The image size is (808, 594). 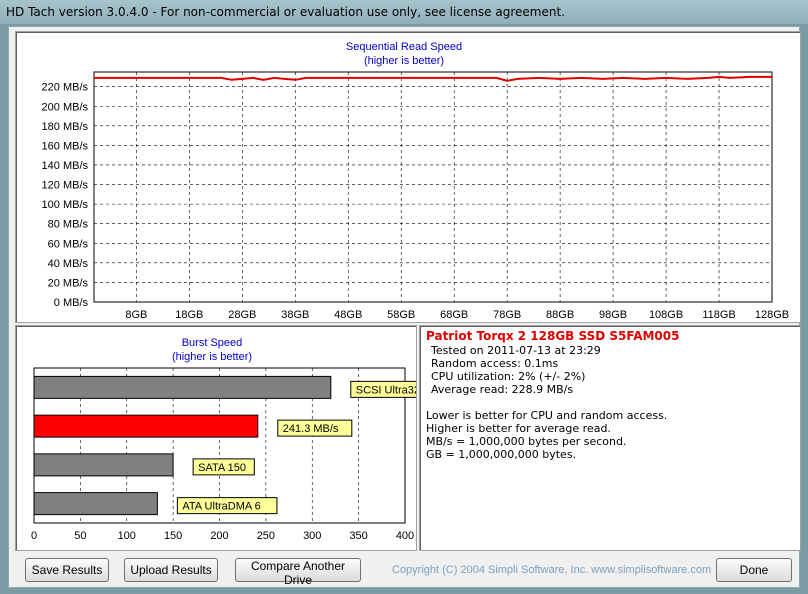 What do you see at coordinates (526, 441) in the screenshot?
I see `note-mbs: MB/s = 1,000,000 bytes per second.` at bounding box center [526, 441].